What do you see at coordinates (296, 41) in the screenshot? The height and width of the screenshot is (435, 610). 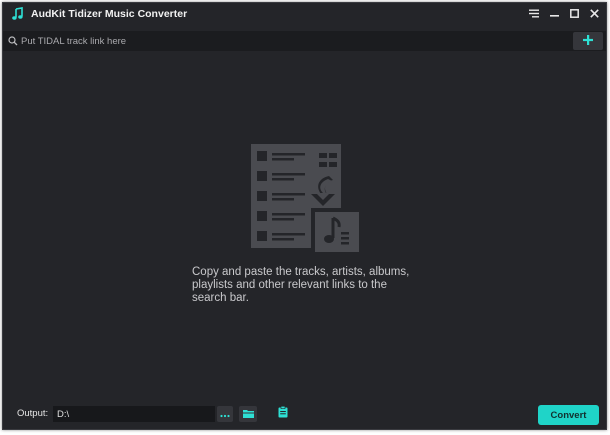 I see `search-input` at bounding box center [296, 41].